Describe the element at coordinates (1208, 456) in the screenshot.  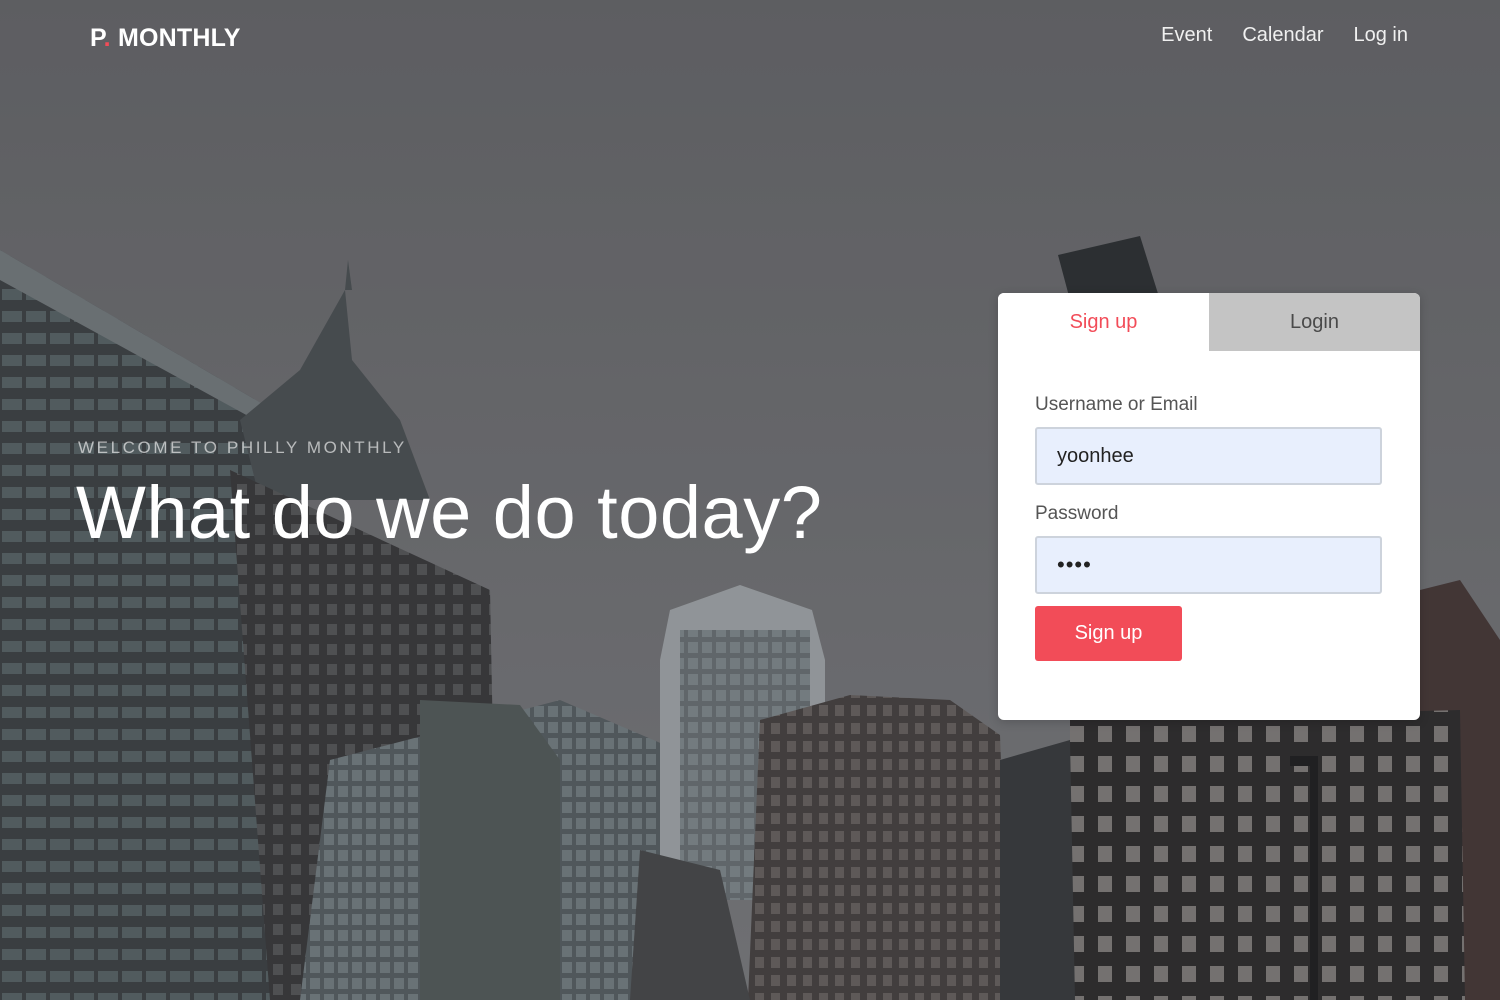
I see `username-field` at that location.